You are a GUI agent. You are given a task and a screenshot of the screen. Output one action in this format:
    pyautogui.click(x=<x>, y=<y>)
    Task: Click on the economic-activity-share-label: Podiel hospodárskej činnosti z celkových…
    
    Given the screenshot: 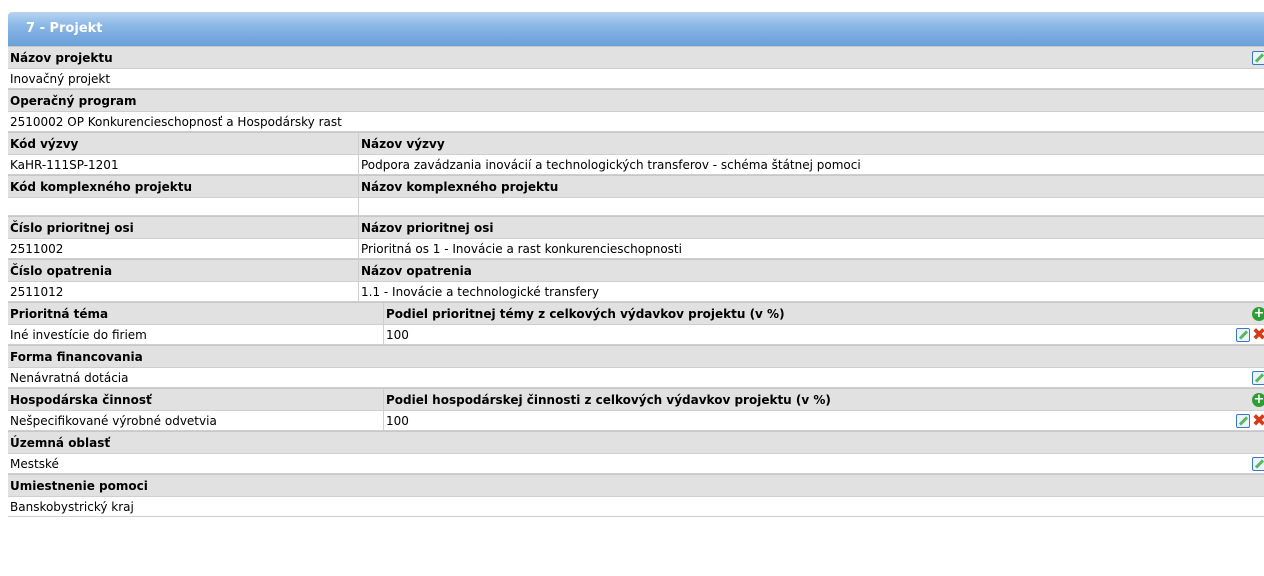 What is the action you would take?
    pyautogui.click(x=799, y=399)
    